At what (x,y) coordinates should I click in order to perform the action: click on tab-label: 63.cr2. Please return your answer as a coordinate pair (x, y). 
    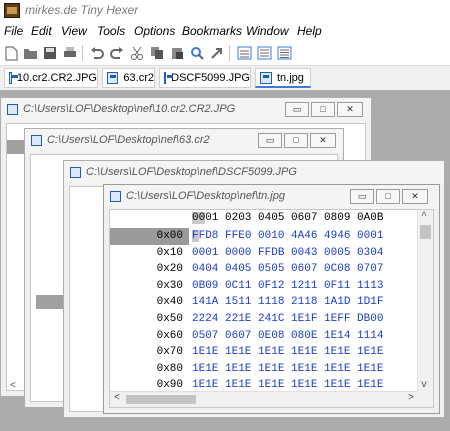
    Looking at the image, I should click on (138, 78).